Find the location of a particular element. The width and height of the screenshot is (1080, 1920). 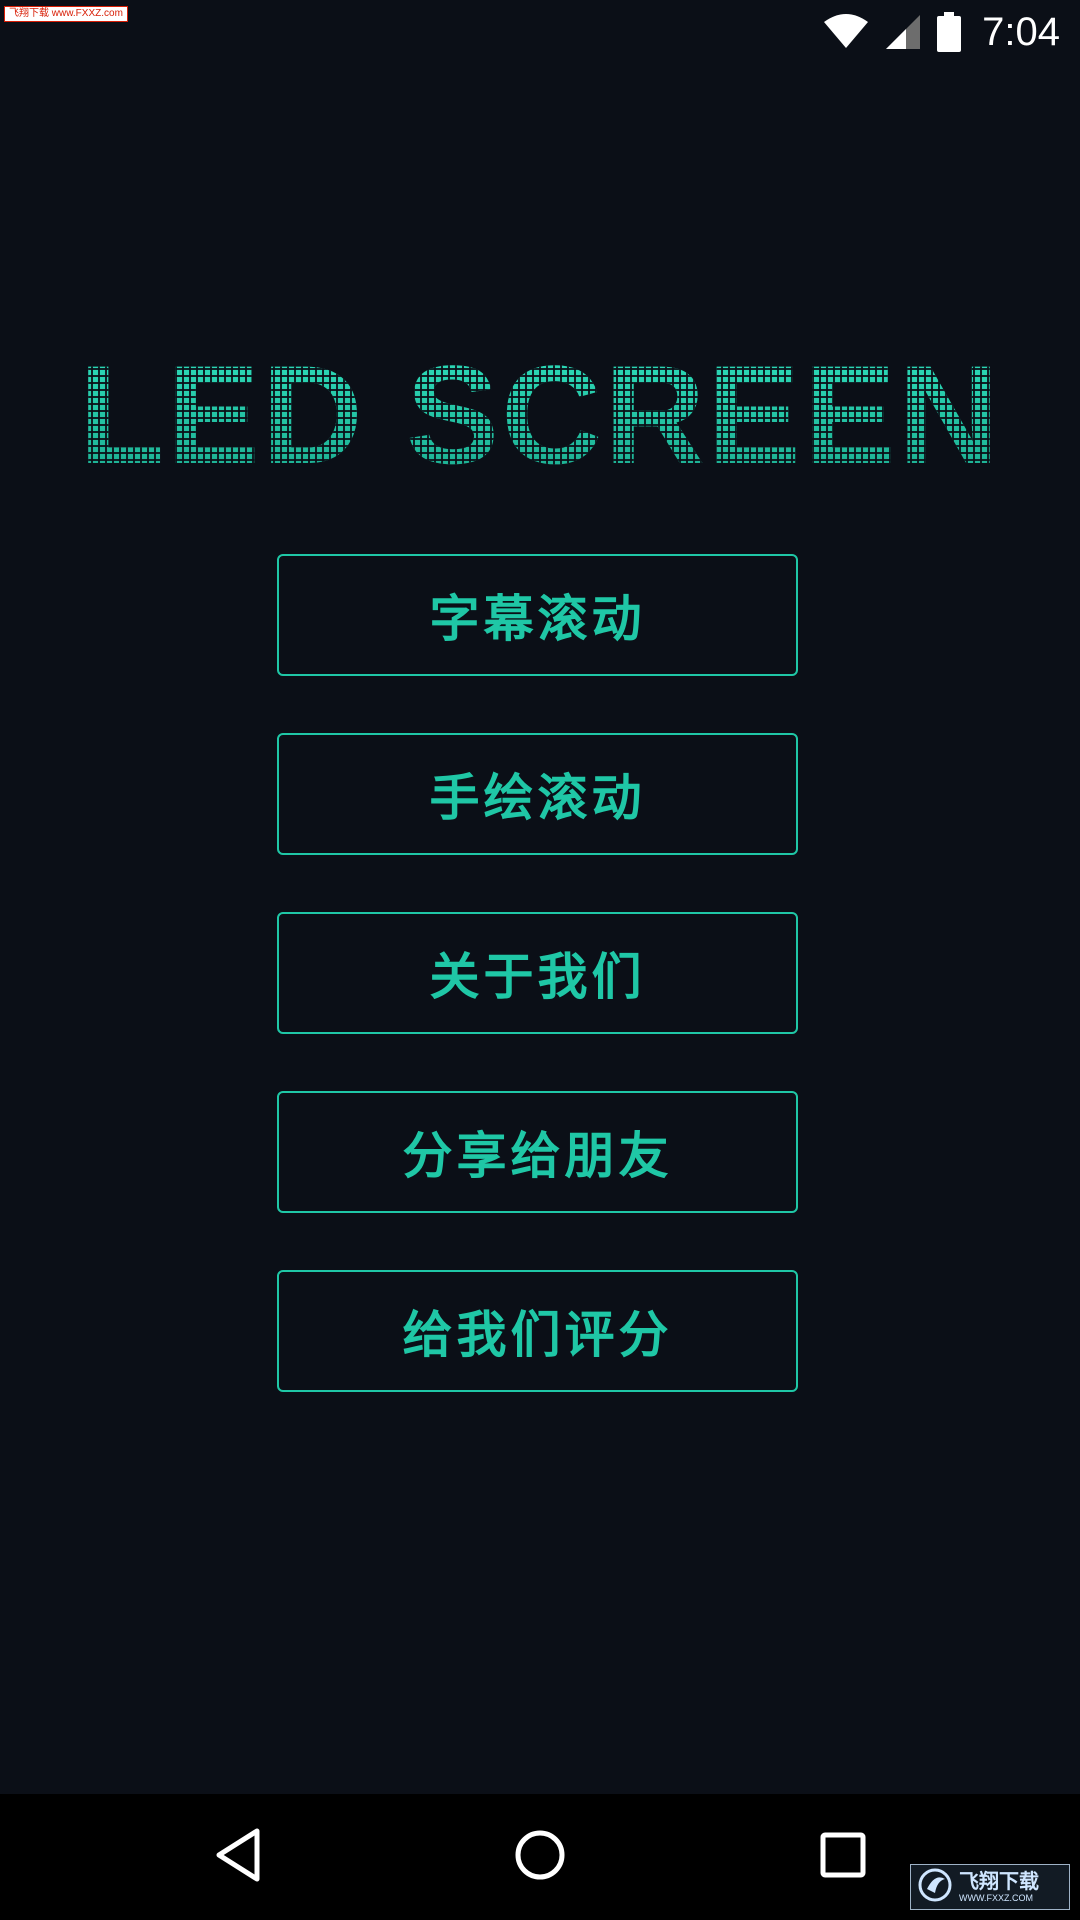

watermark-top: 飞翔下载 www.FXXZ.com is located at coordinates (66, 14).